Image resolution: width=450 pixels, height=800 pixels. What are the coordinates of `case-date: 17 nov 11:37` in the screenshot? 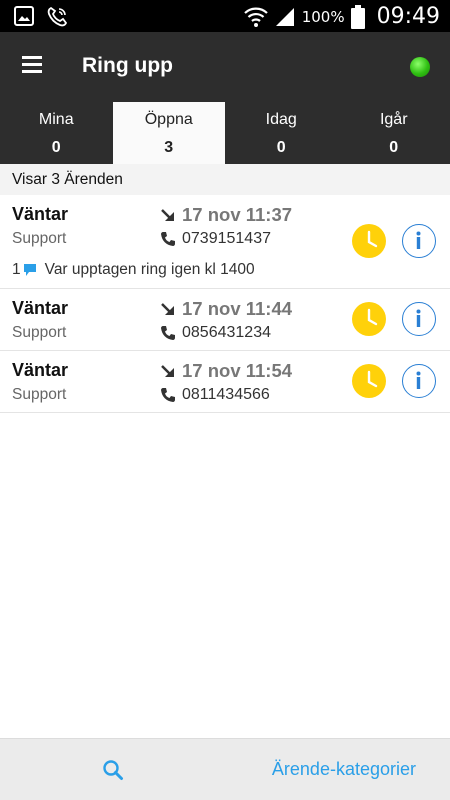 It's located at (237, 214).